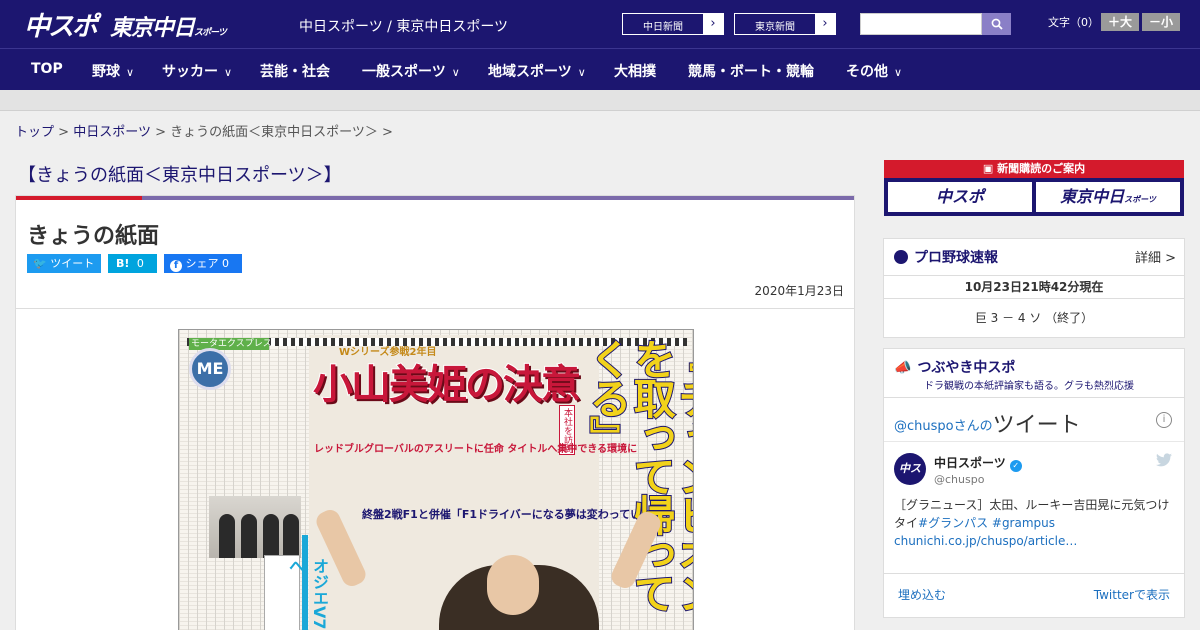 This screenshot has width=1200, height=630. I want to click on facebook-icon: f, so click(176, 266).